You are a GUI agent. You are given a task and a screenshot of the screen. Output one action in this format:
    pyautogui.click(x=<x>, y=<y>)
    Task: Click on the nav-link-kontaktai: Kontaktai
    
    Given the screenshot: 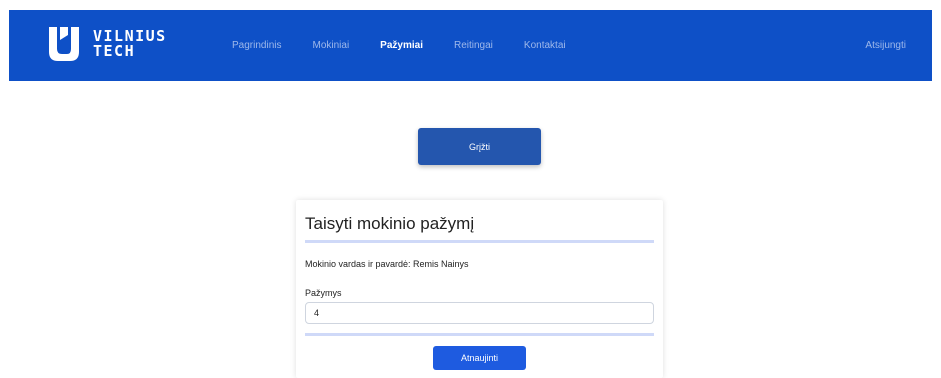 What is the action you would take?
    pyautogui.click(x=545, y=45)
    